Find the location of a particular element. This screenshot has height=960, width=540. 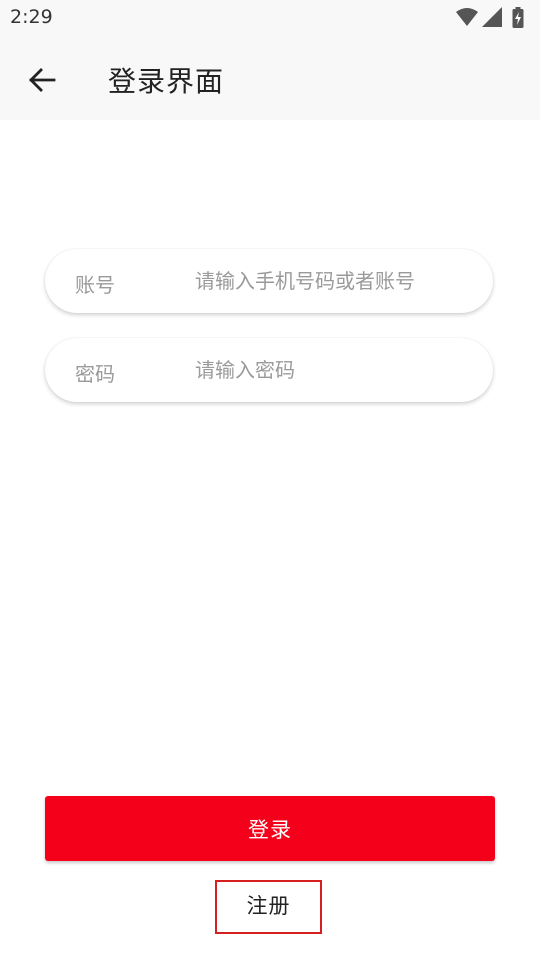

back-button is located at coordinates (42, 80).